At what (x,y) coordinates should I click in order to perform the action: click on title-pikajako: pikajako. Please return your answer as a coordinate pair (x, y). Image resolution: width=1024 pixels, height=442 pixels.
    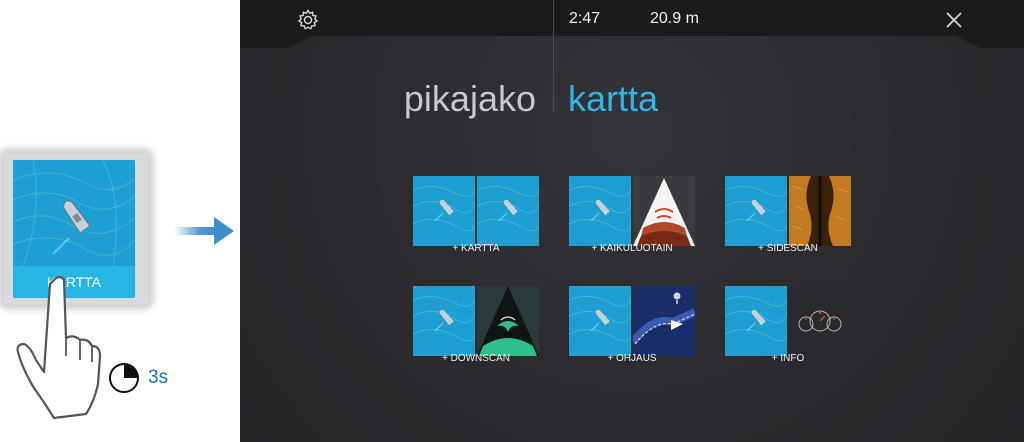
    Looking at the image, I should click on (469, 98).